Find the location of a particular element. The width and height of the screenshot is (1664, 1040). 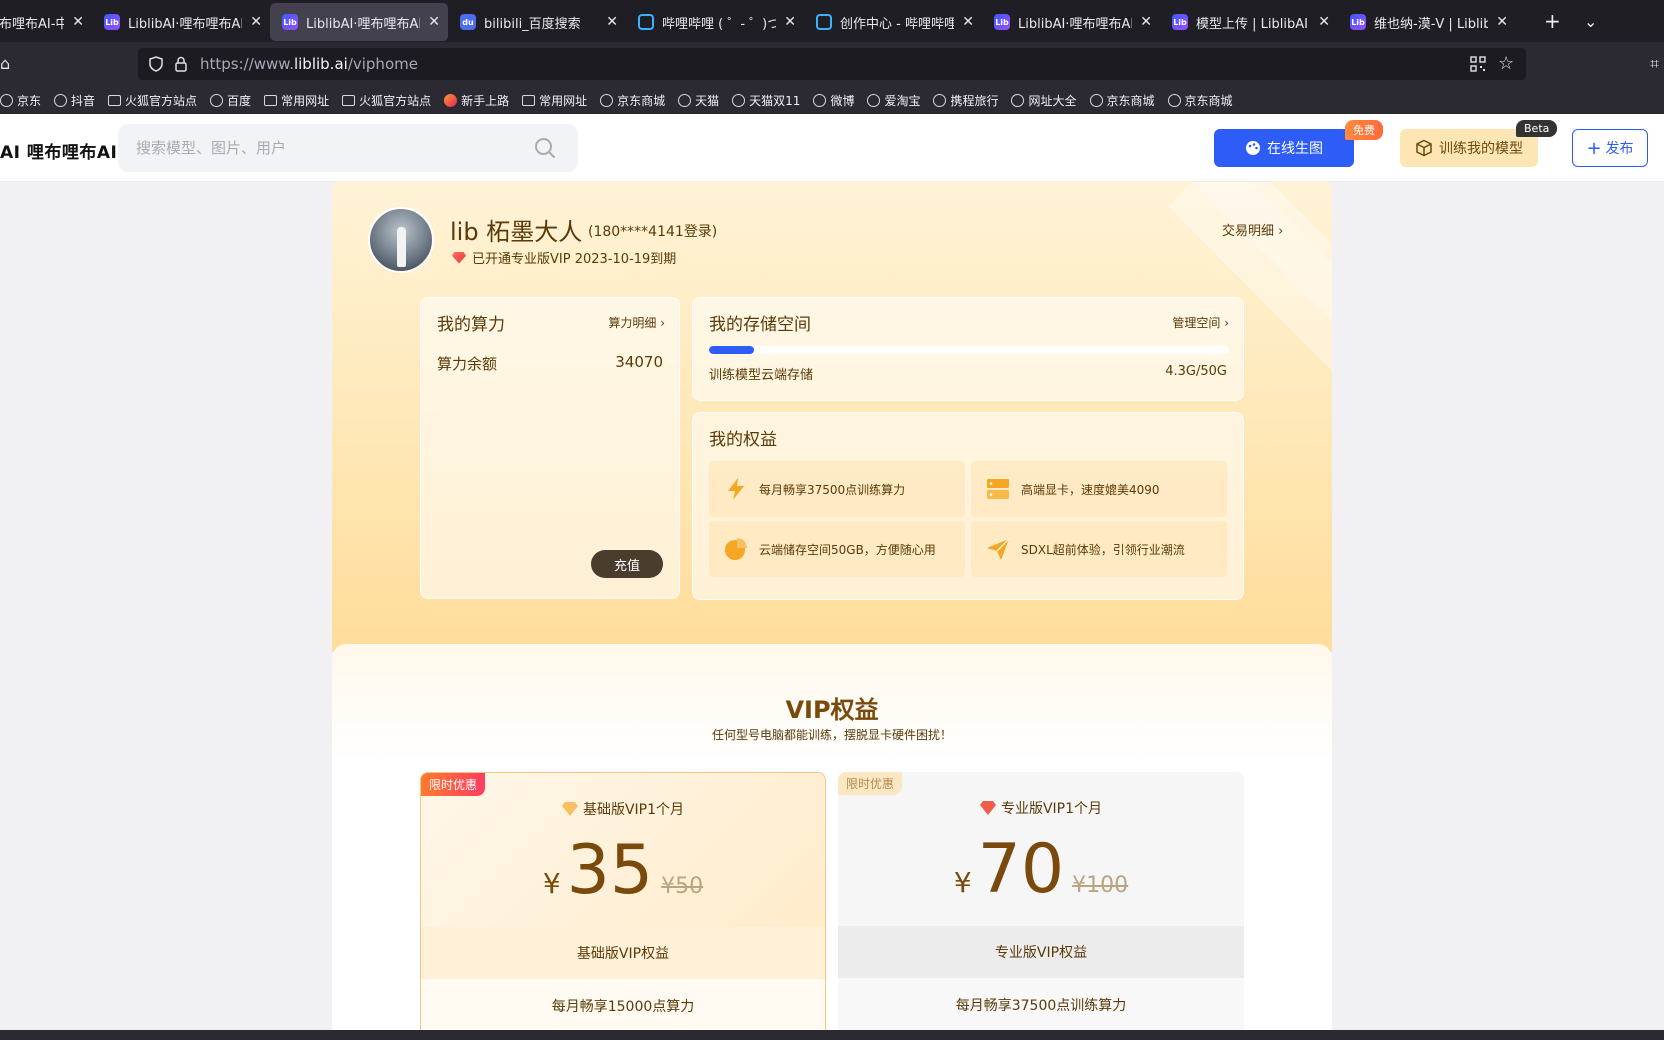

bilibili-favicon-icon is located at coordinates (824, 22).